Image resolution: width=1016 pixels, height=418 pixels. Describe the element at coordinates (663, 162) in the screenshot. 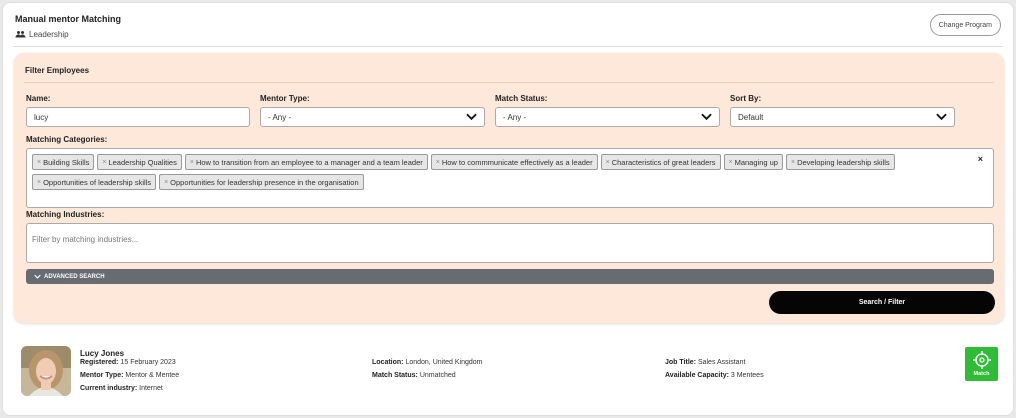

I see `category-tag-label: Characteristics of great leaders` at that location.